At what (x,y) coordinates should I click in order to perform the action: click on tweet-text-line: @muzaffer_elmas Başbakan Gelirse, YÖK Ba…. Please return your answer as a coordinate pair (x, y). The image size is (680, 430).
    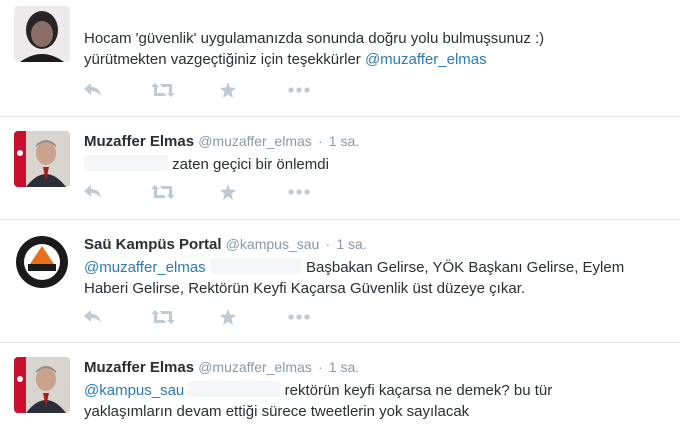
    Looking at the image, I should click on (377, 267).